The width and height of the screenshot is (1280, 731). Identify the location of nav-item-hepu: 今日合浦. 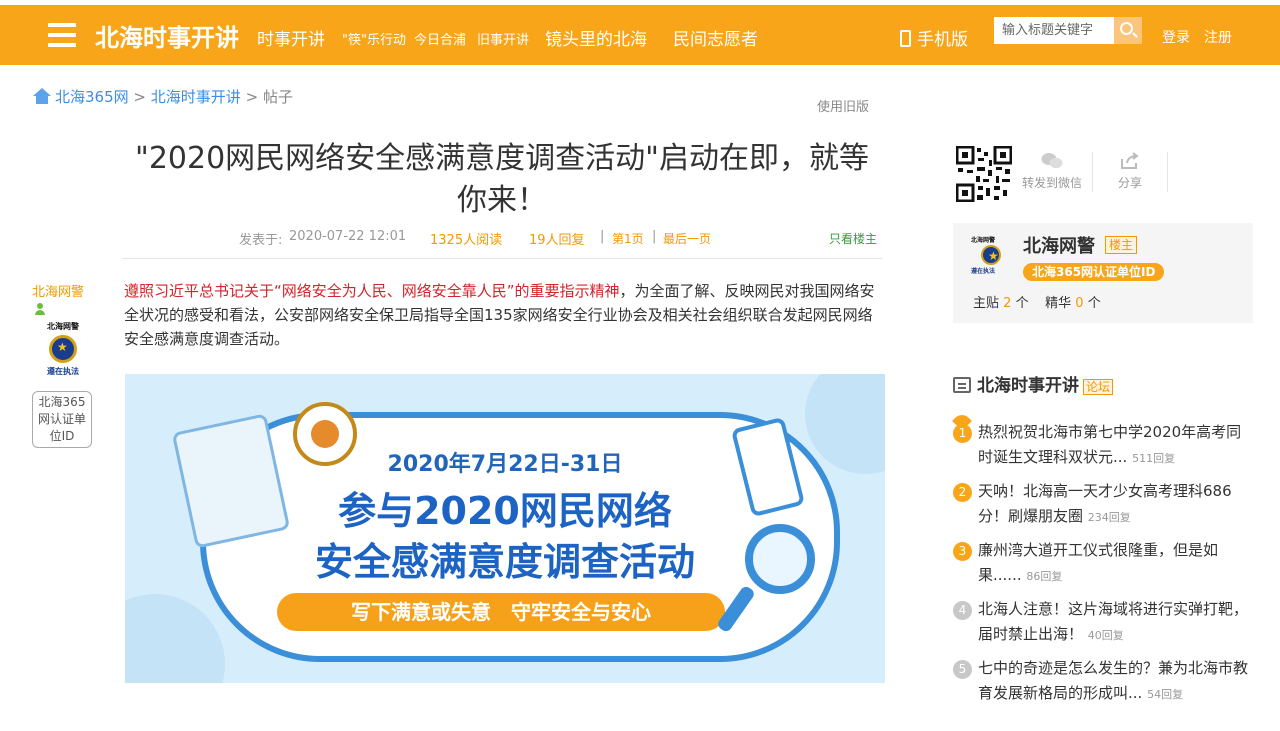
(440, 38).